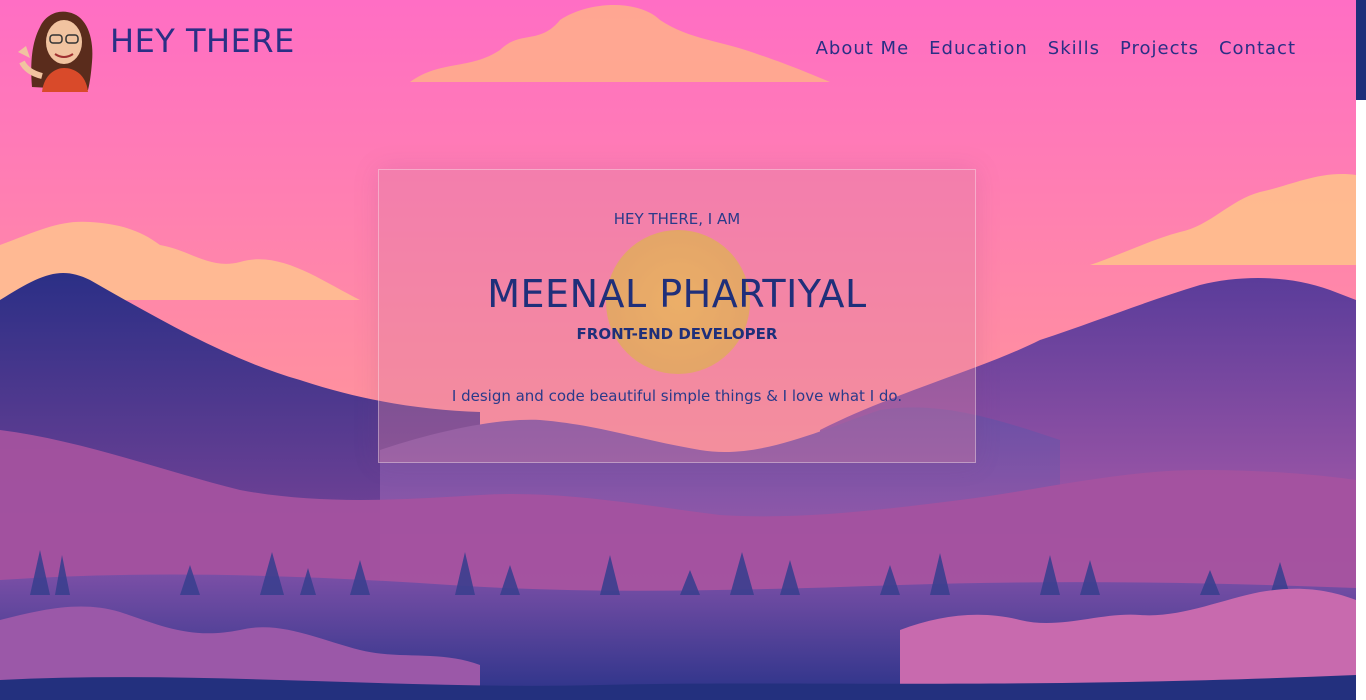 This screenshot has height=700, width=1366. Describe the element at coordinates (677, 294) in the screenshot. I see `hero-name: MEENAL PHARTIYAL` at that location.